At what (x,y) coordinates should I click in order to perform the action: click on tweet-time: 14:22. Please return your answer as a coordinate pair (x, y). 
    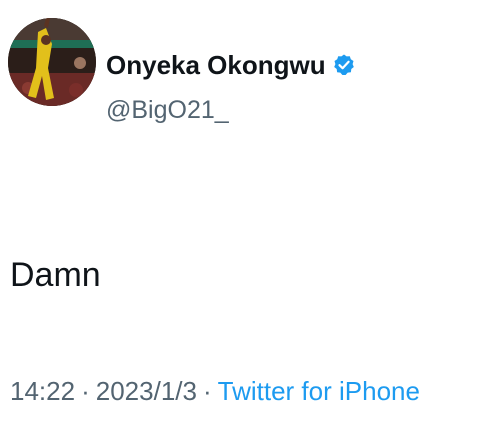
    Looking at the image, I should click on (42, 391).